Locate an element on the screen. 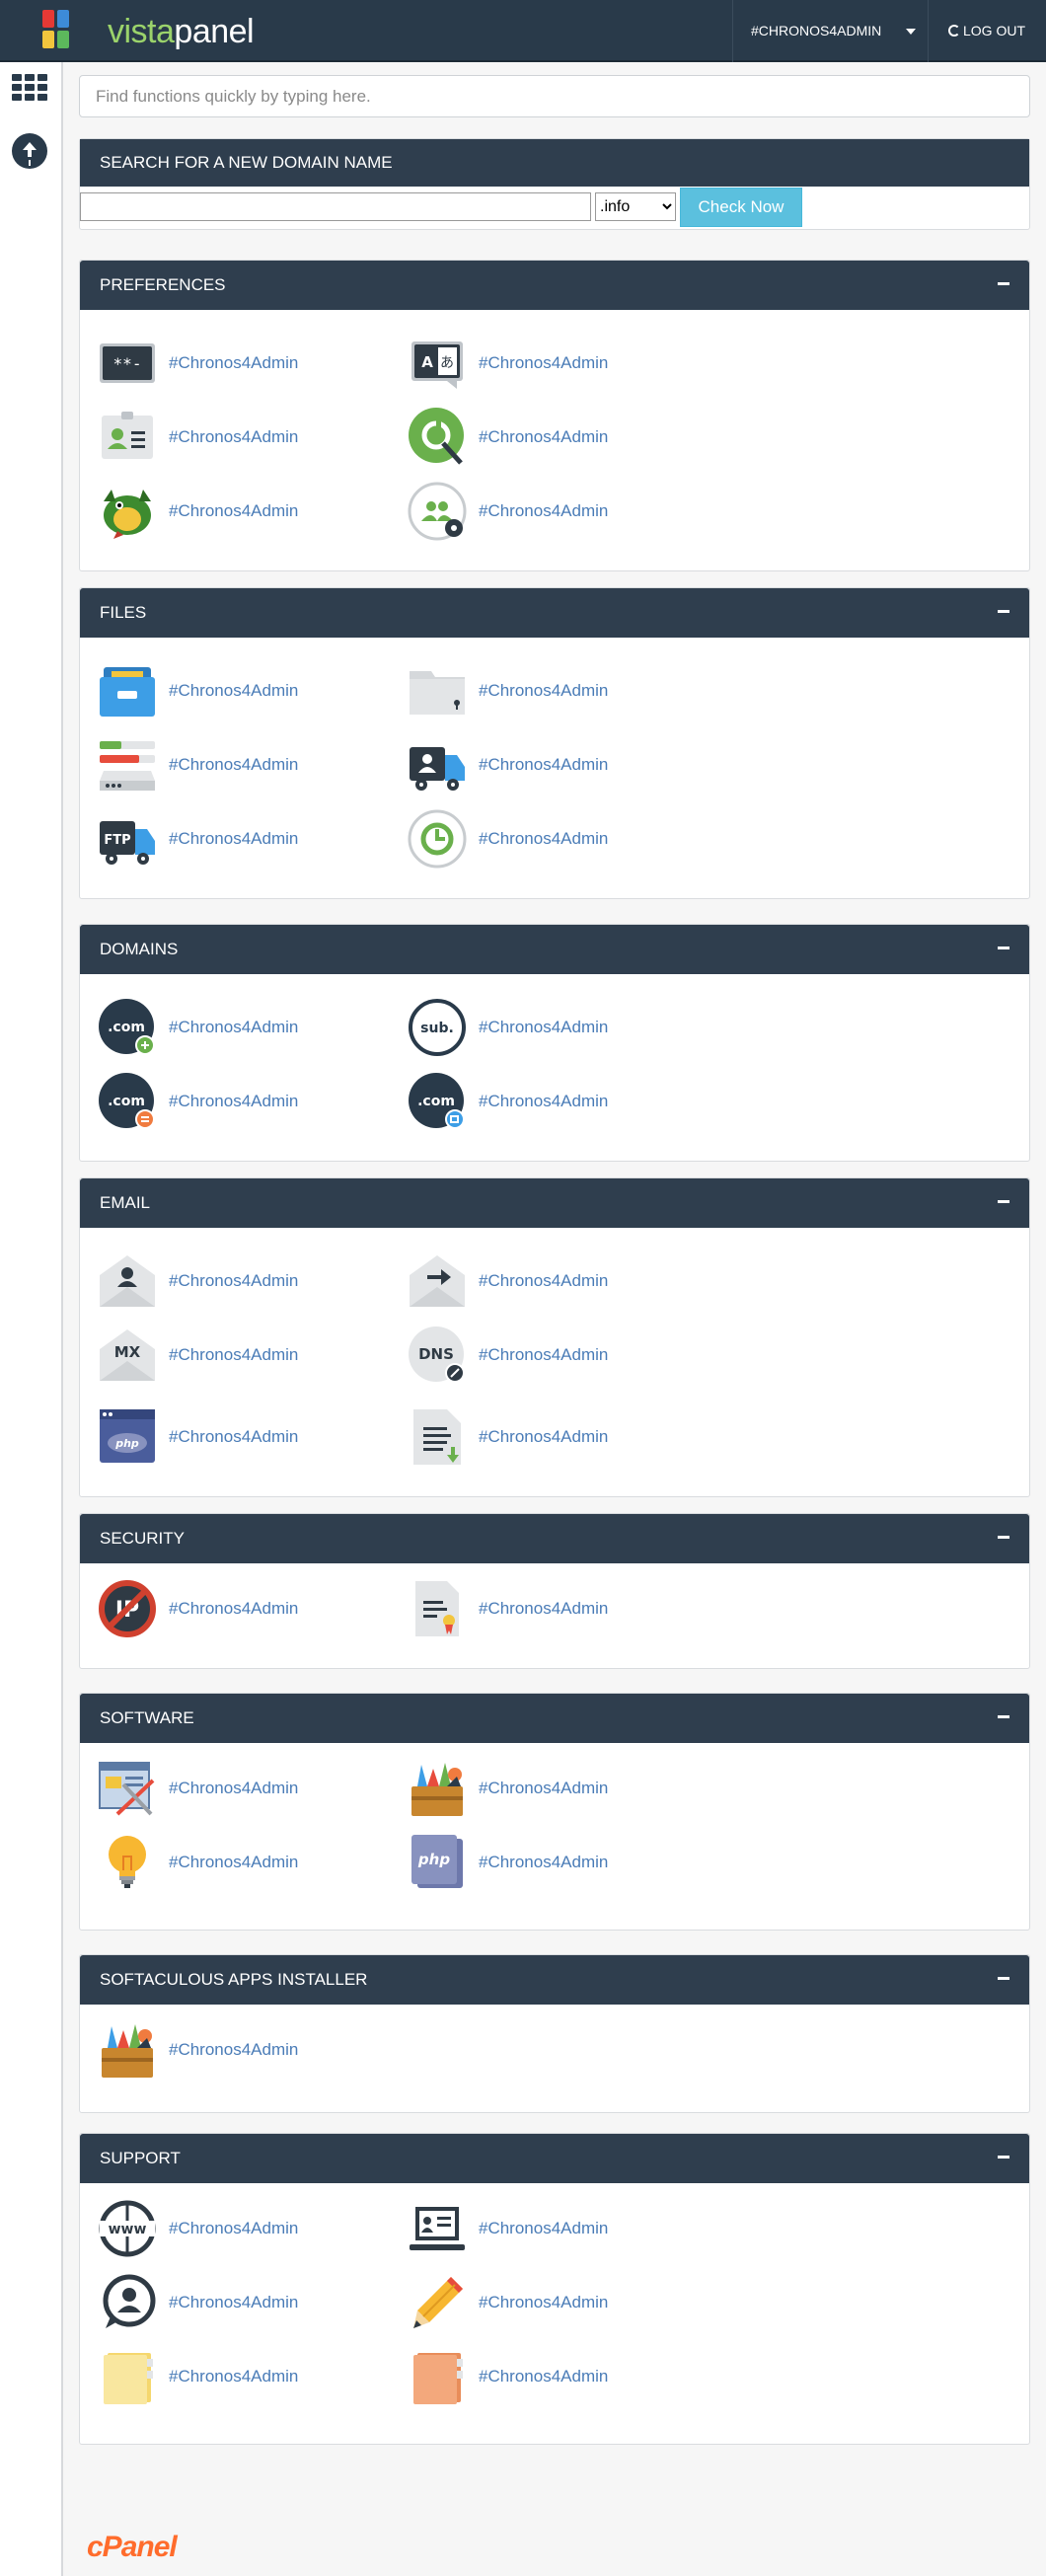  contact-info-icon is located at coordinates (127, 435).